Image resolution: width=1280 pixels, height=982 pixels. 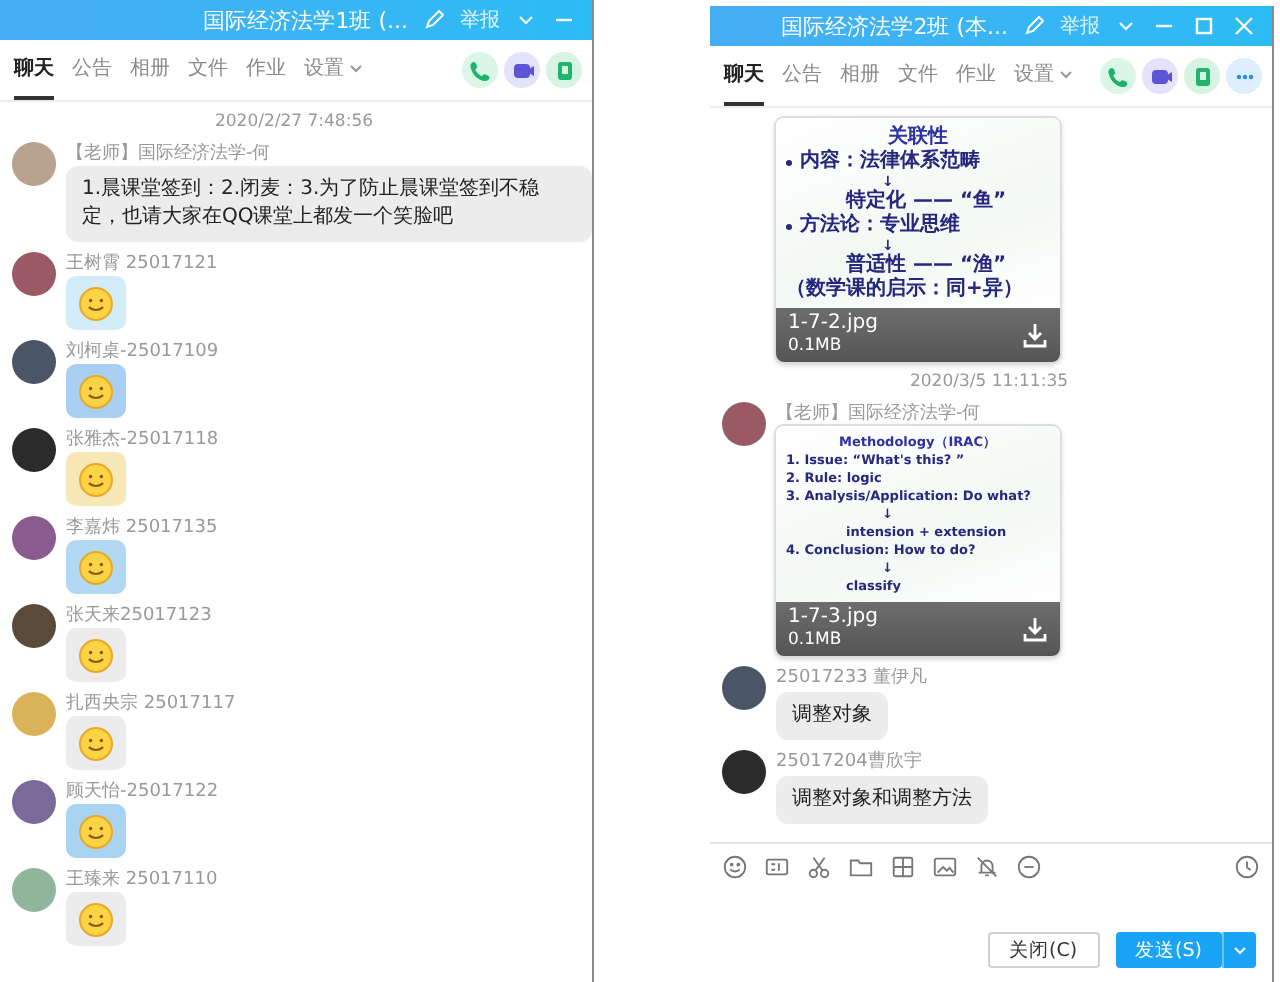 What do you see at coordinates (918, 137) in the screenshot?
I see `slide-title: 关联性` at bounding box center [918, 137].